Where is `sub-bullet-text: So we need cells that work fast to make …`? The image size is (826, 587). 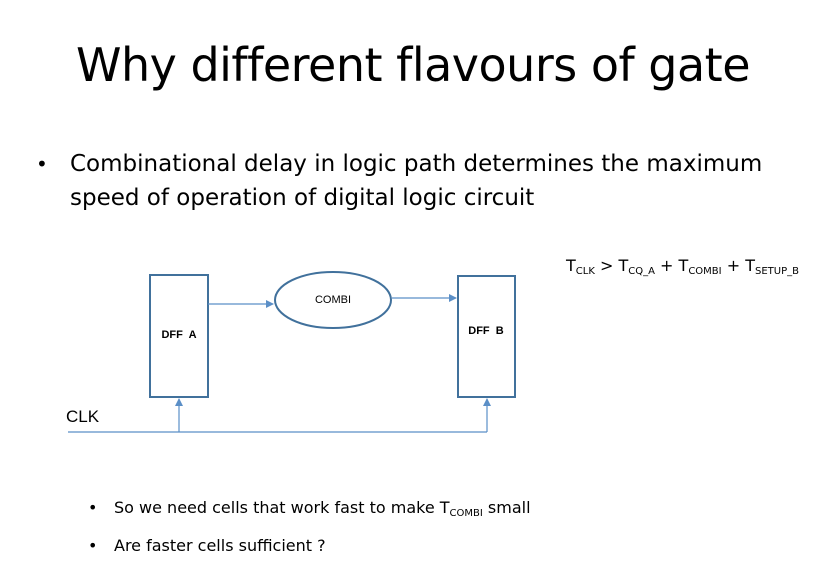
sub-bullet-text: So we need cells that work fast to make … is located at coordinates (322, 508).